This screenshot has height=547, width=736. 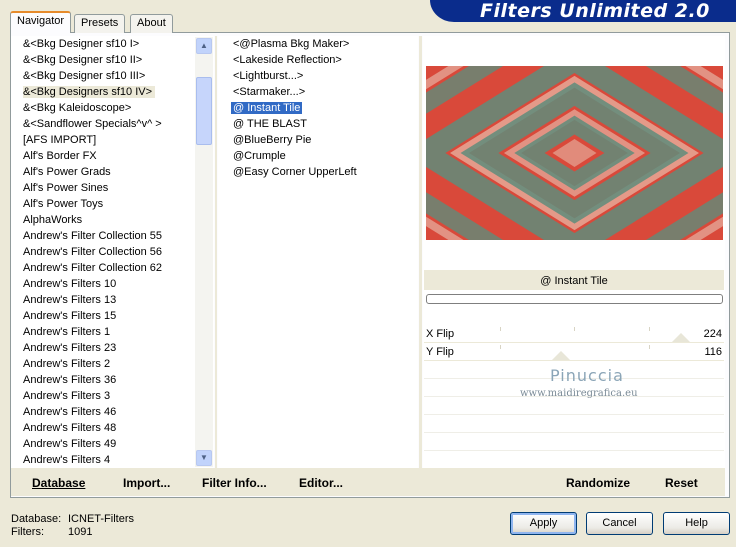 I want to click on status-database: Database: ICNET-Filters, so click(x=72, y=519).